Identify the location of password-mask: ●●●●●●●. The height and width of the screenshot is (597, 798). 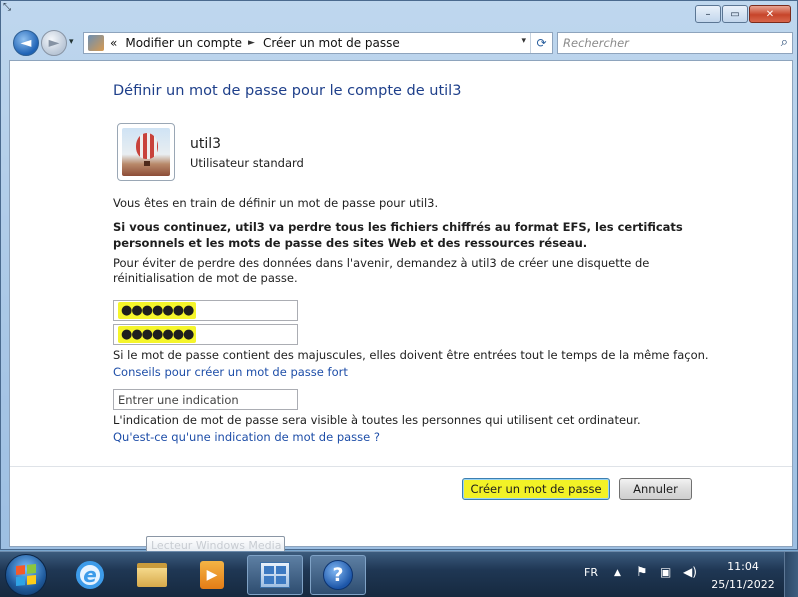
(157, 310).